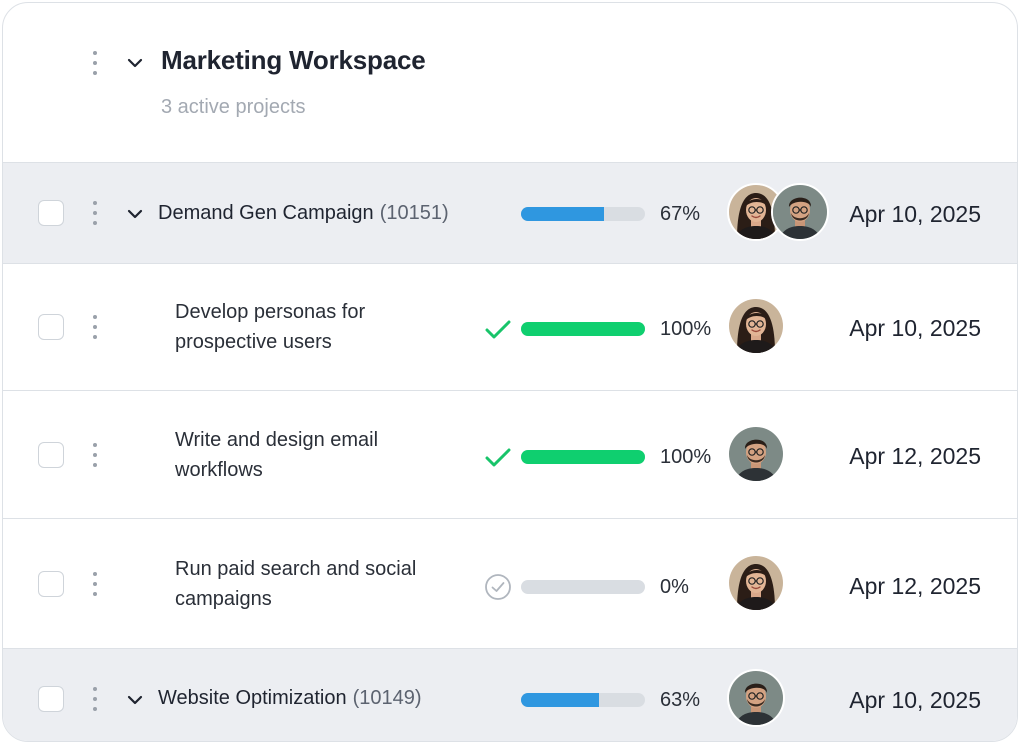 The image size is (1020, 742). What do you see at coordinates (414, 213) in the screenshot?
I see `project-id: (10151)` at bounding box center [414, 213].